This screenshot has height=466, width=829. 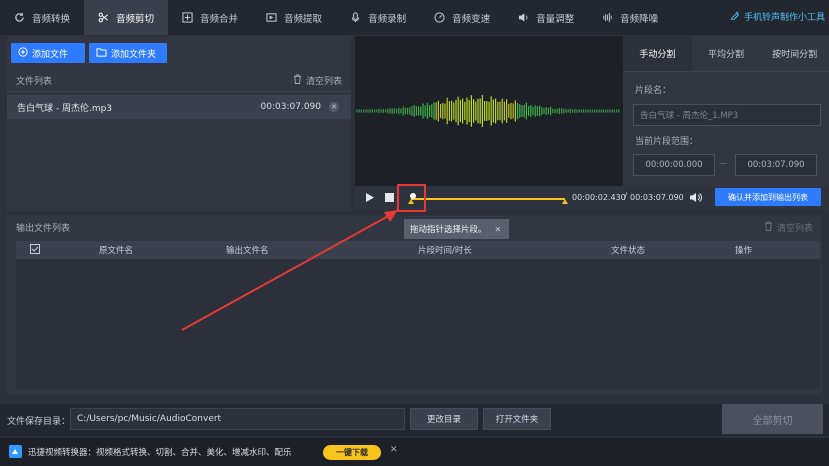 I want to click on cut-all-button: 全部剪切, so click(x=772, y=419).